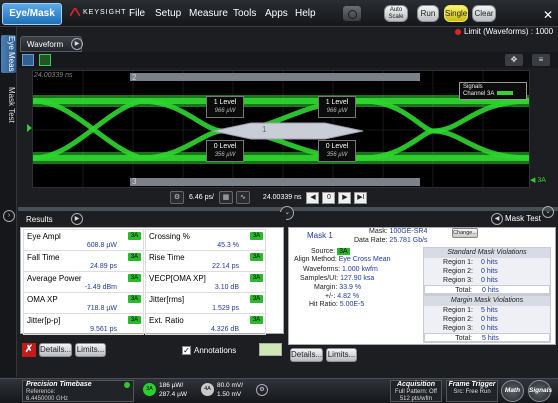 The height and width of the screenshot is (403, 558). Describe the element at coordinates (105, 12) in the screenshot. I see `brand-name: KEYSIGHT` at that location.